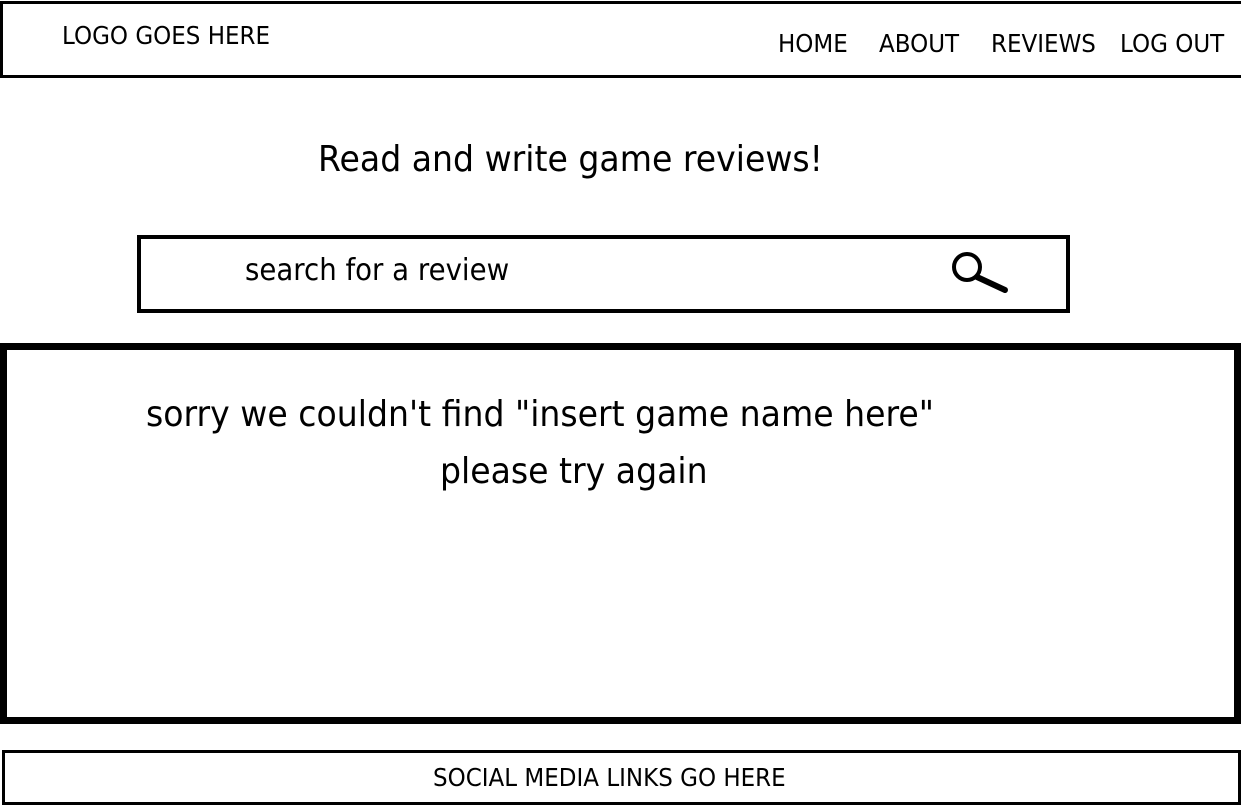  I want to click on nav-home-link: HOME, so click(813, 43).